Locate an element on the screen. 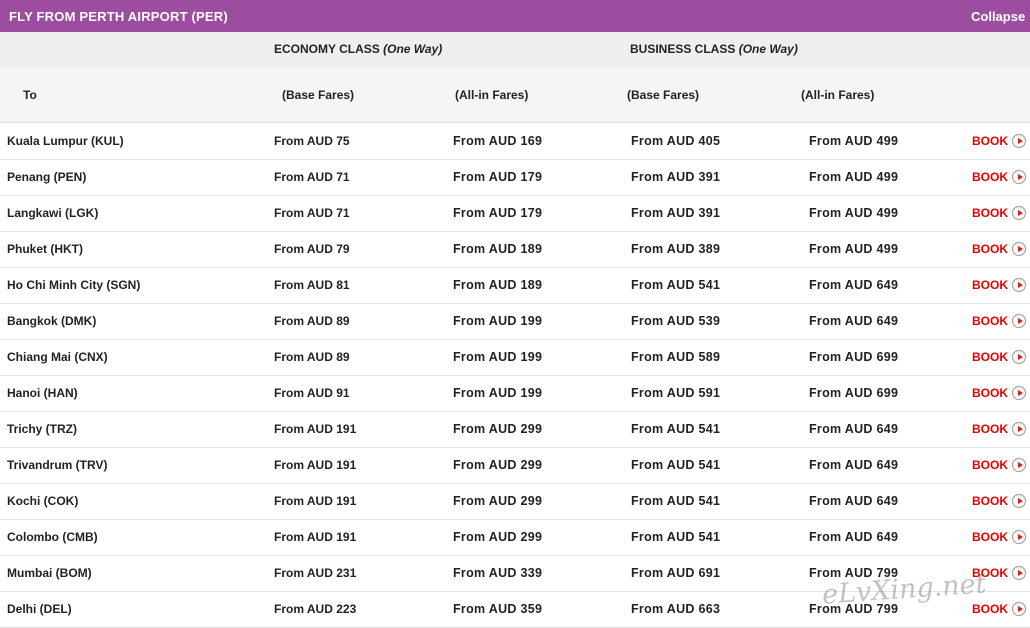  destination-cell: Bangkok (DMK) is located at coordinates (52, 321).